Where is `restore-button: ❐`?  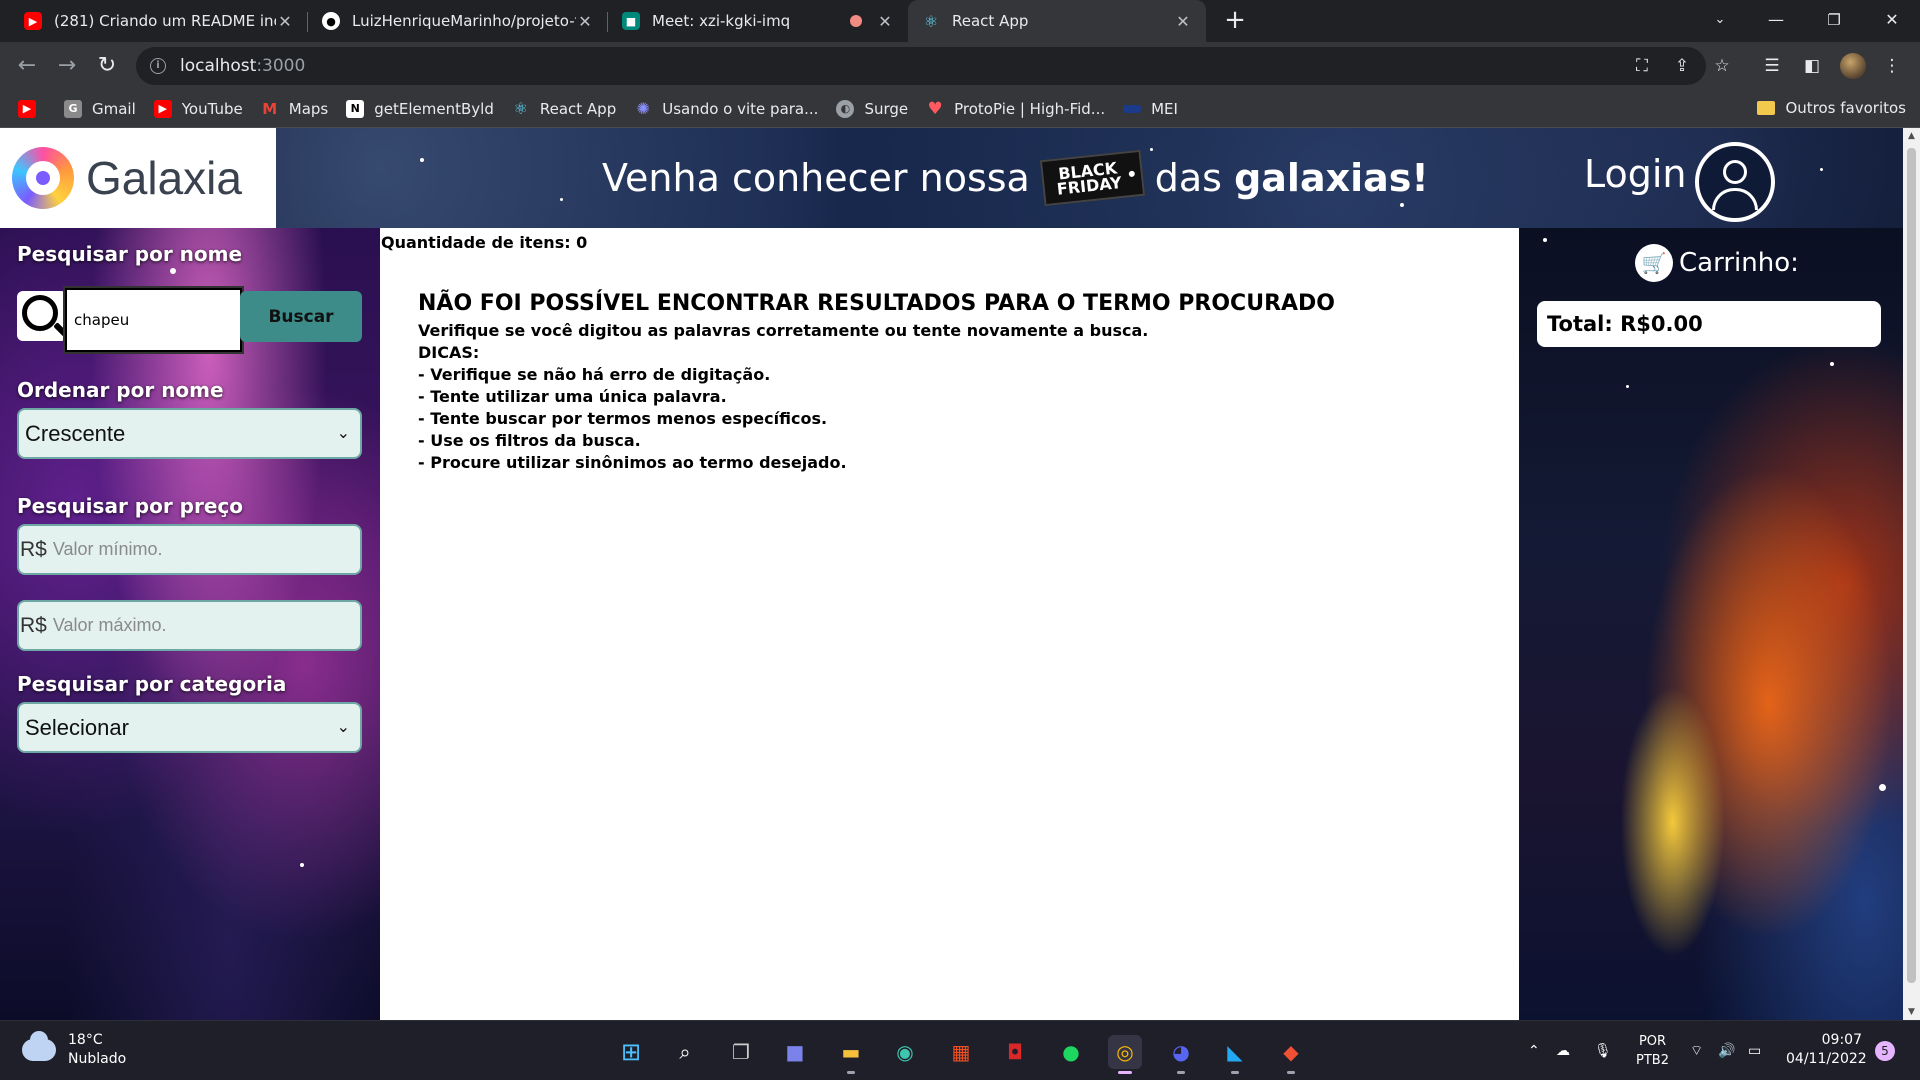 restore-button: ❐ is located at coordinates (1834, 21).